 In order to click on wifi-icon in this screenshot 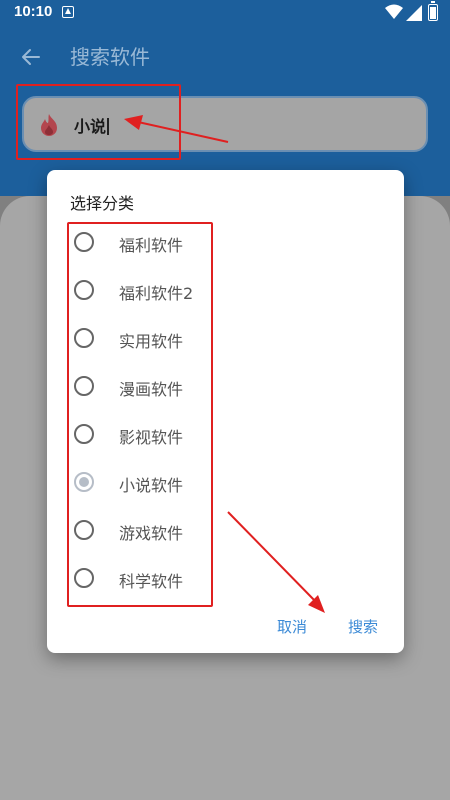, I will do `click(394, 11)`.